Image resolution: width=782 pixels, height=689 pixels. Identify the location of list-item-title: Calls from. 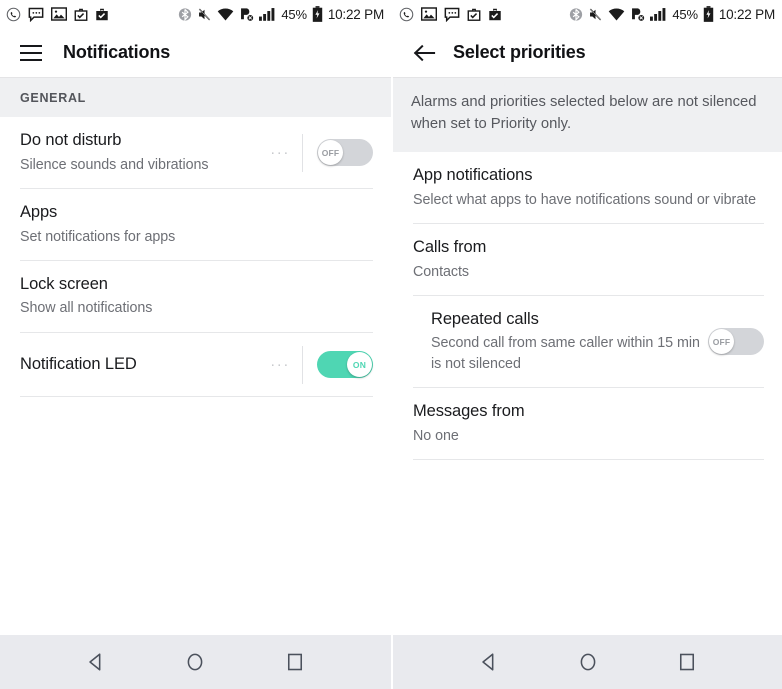
(450, 246).